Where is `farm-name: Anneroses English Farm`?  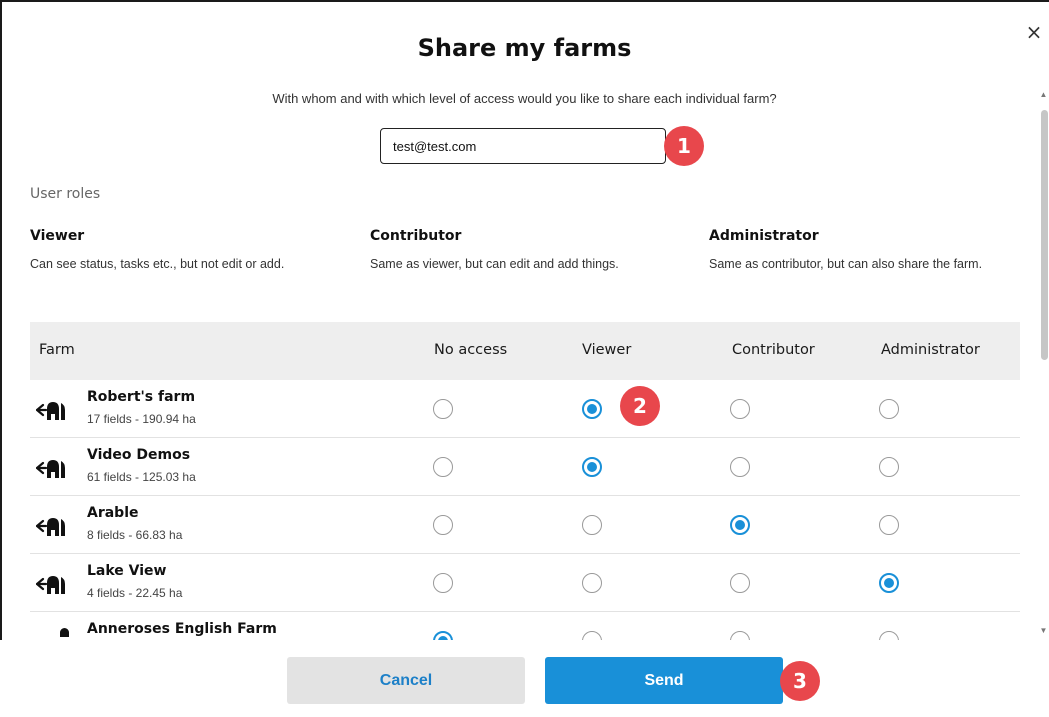 farm-name: Anneroses English Farm is located at coordinates (182, 629).